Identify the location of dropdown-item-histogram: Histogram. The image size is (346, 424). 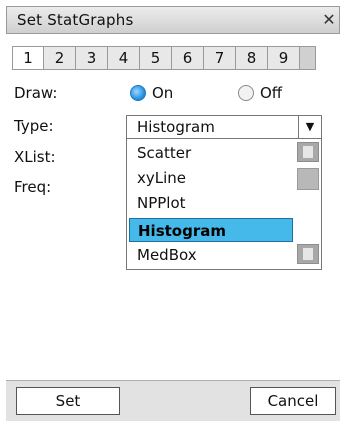
(211, 230).